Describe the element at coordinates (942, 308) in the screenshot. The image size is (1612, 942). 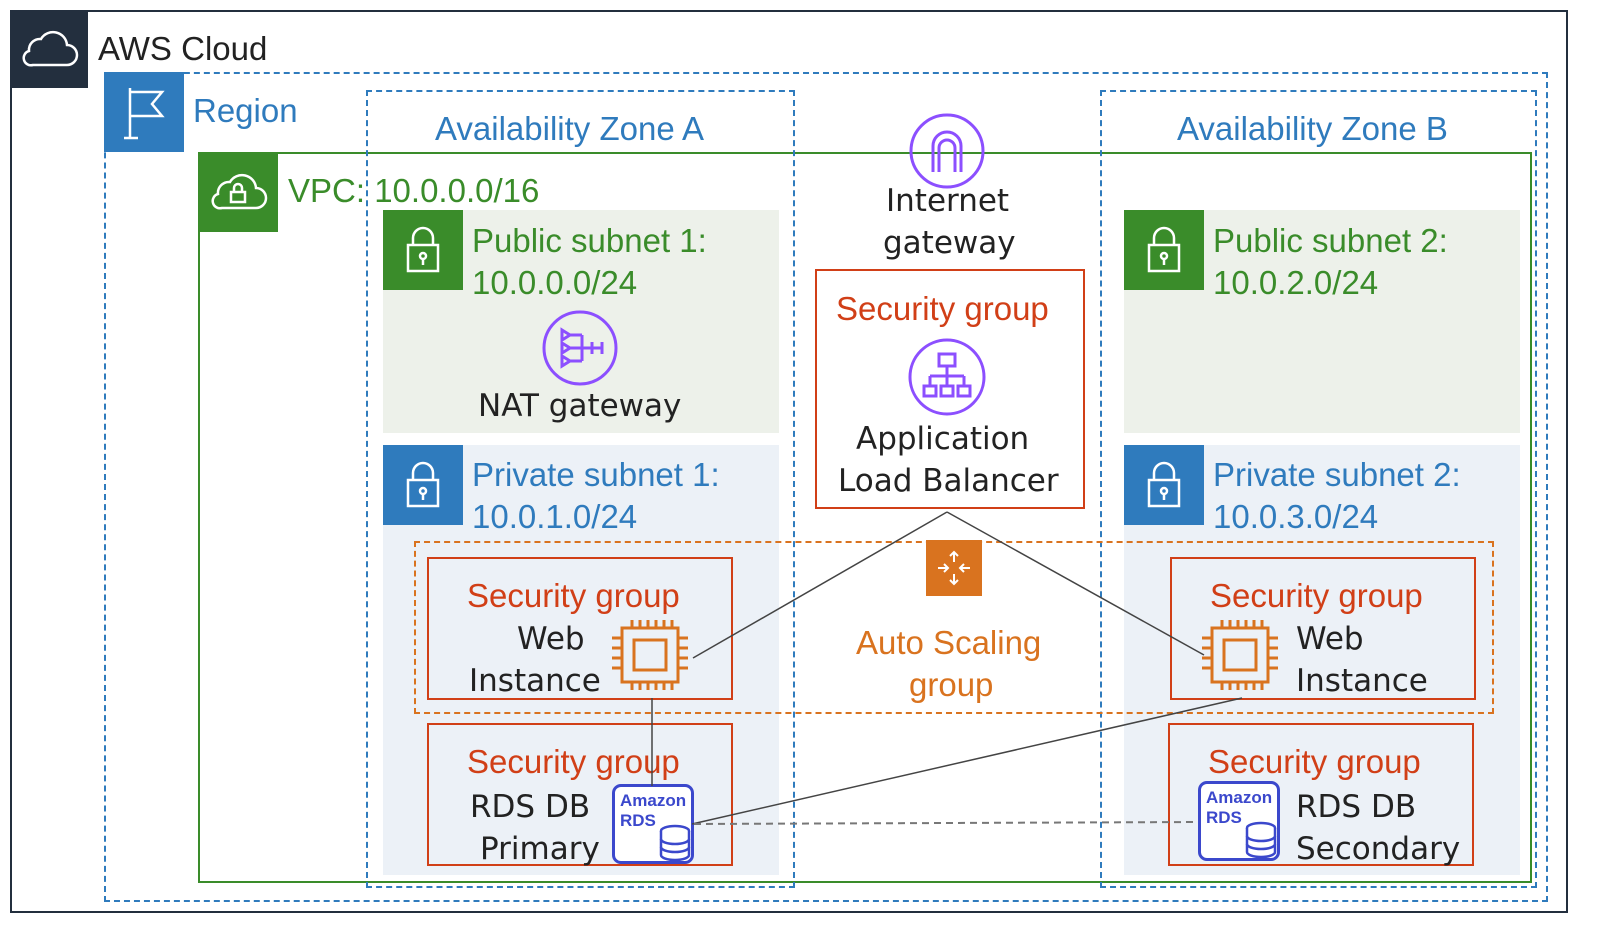
I see `alb-security-group-label: Security group` at that location.